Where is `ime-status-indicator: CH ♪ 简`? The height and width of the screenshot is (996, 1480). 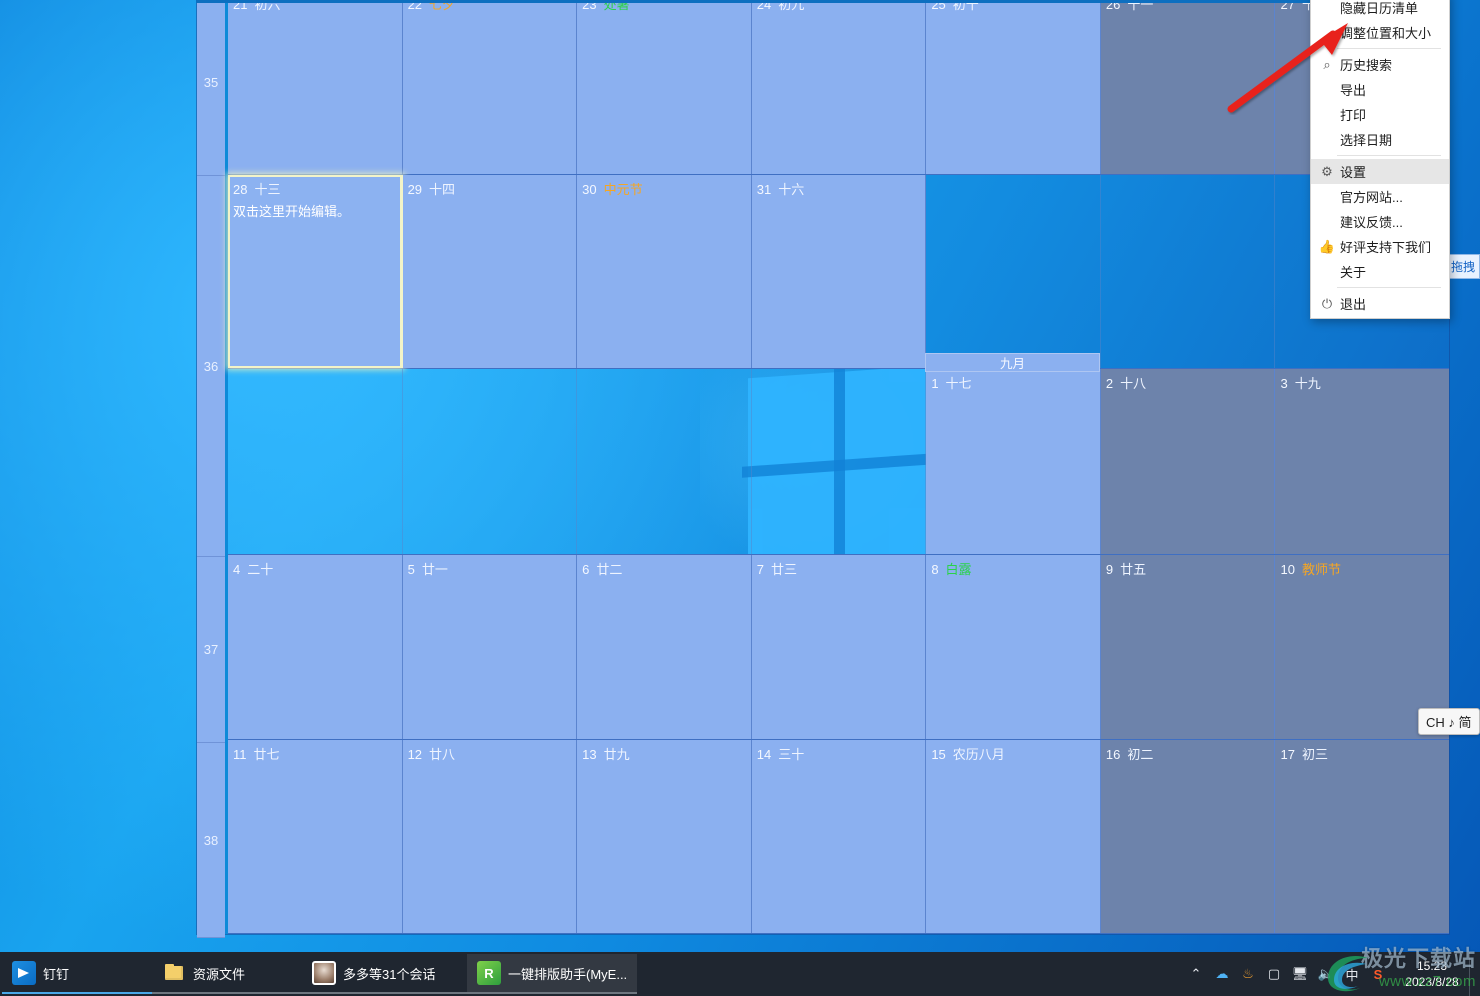 ime-status-indicator: CH ♪ 简 is located at coordinates (1449, 721).